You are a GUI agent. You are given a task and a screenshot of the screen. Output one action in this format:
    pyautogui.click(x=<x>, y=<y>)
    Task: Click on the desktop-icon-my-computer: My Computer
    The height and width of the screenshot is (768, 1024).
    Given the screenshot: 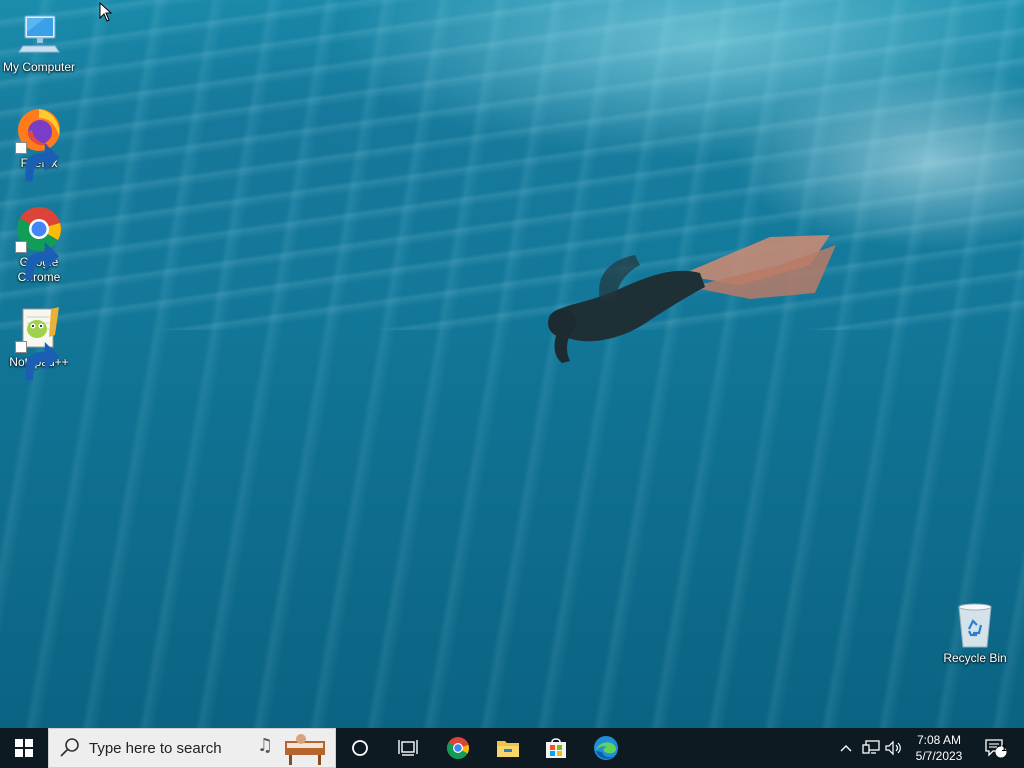 What is the action you would take?
    pyautogui.click(x=39, y=42)
    